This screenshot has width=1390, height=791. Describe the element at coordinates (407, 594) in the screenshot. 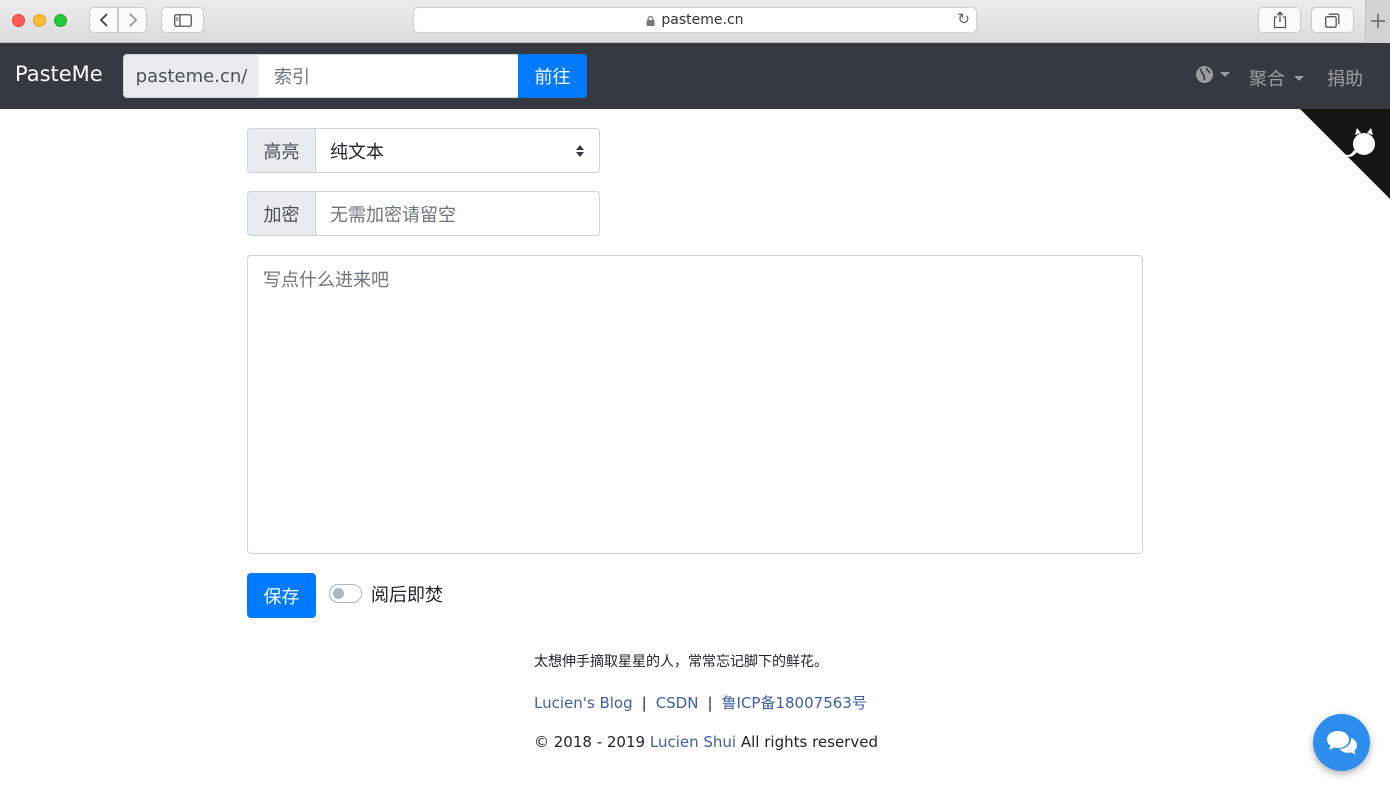

I see `burn-after-read-label: 阅后即焚` at that location.